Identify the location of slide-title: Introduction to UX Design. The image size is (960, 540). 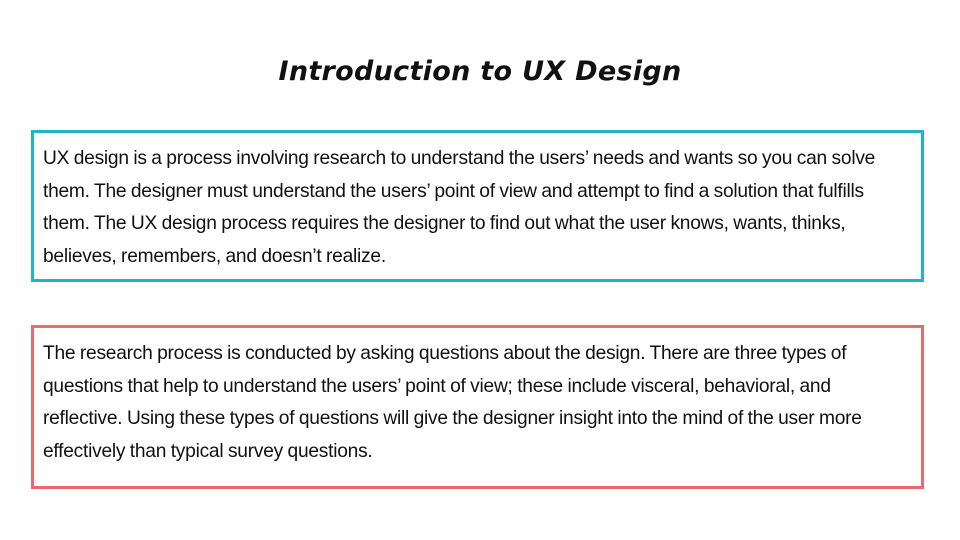
(480, 71).